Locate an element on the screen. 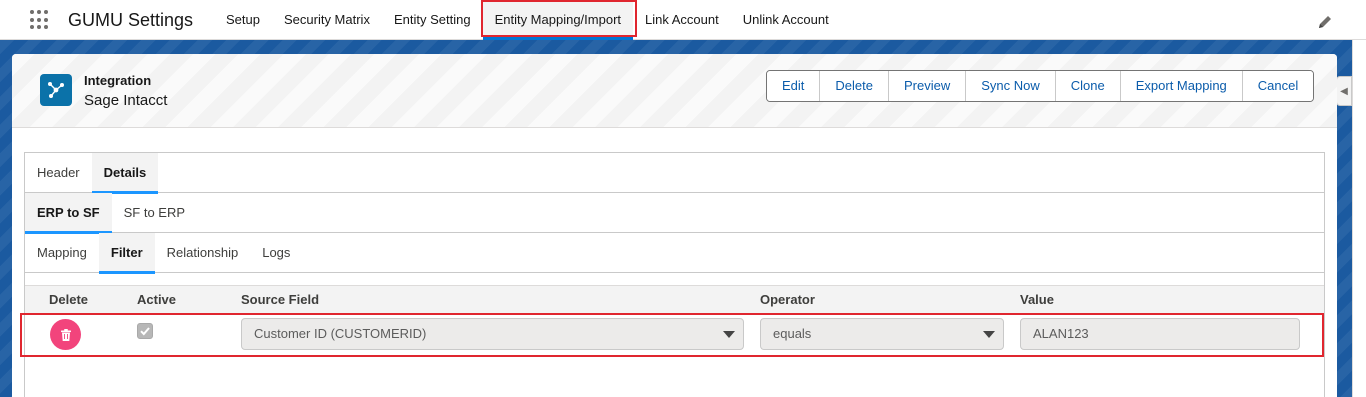 Image resolution: width=1366 pixels, height=397 pixels. column-header-delete: Delete is located at coordinates (69, 299).